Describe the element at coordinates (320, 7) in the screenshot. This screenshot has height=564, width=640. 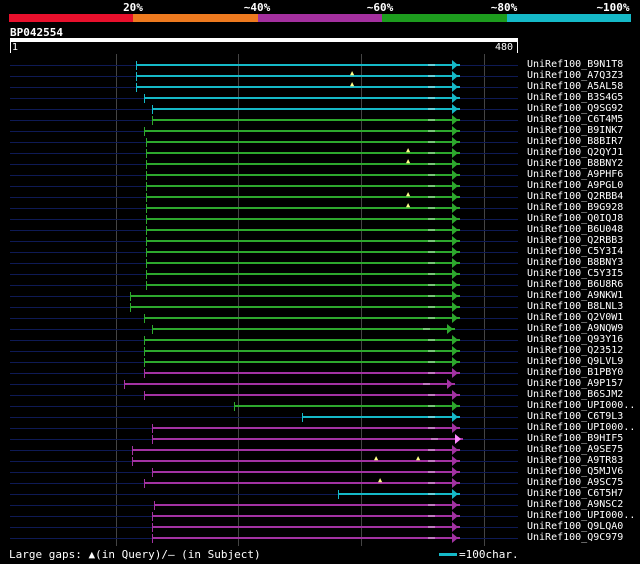
I see `legend-labels: 20% ~40% ~60% ~80% ~100%` at that location.